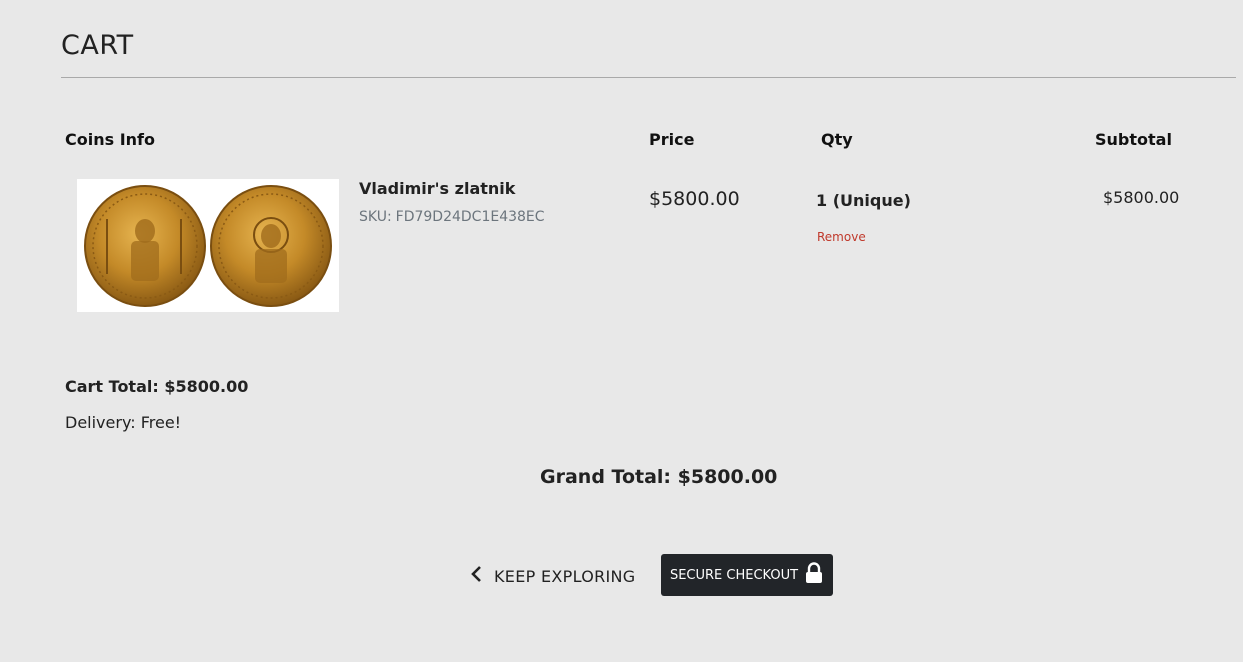  I want to click on secure-checkout-label: SECURE CHECKOUT, so click(734, 575).